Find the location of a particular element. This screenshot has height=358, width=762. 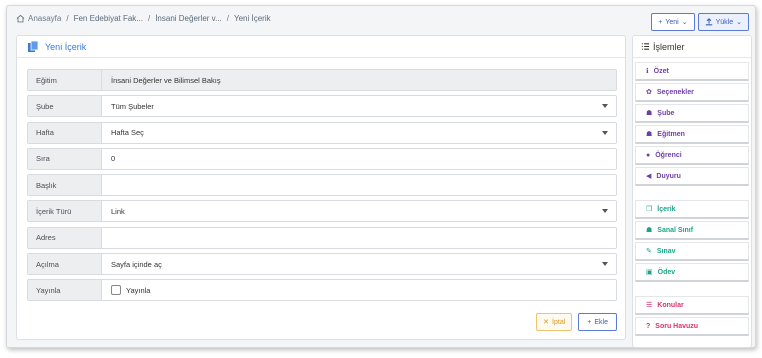

sidebar-item-label: Özet is located at coordinates (661, 71).